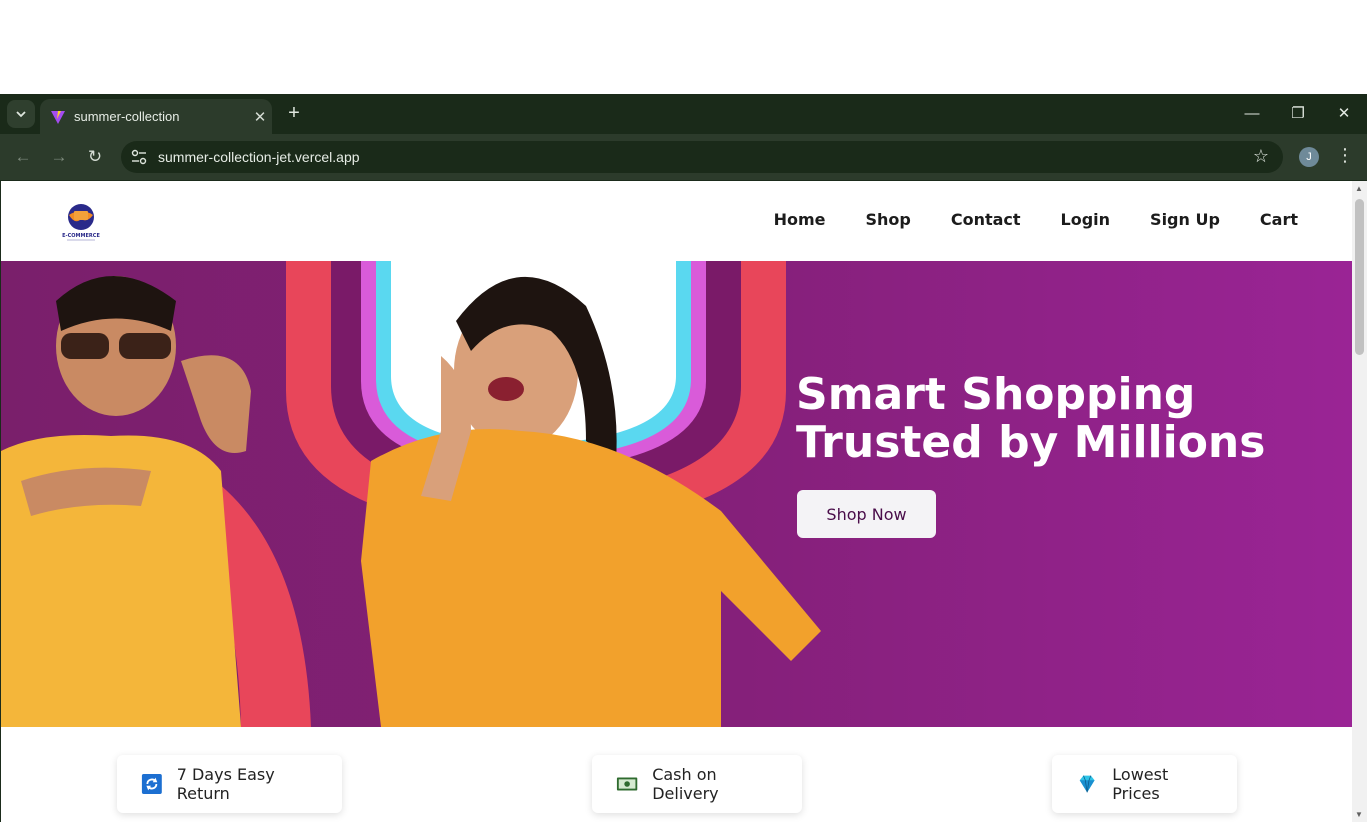  I want to click on nav-home: Home, so click(800, 219).